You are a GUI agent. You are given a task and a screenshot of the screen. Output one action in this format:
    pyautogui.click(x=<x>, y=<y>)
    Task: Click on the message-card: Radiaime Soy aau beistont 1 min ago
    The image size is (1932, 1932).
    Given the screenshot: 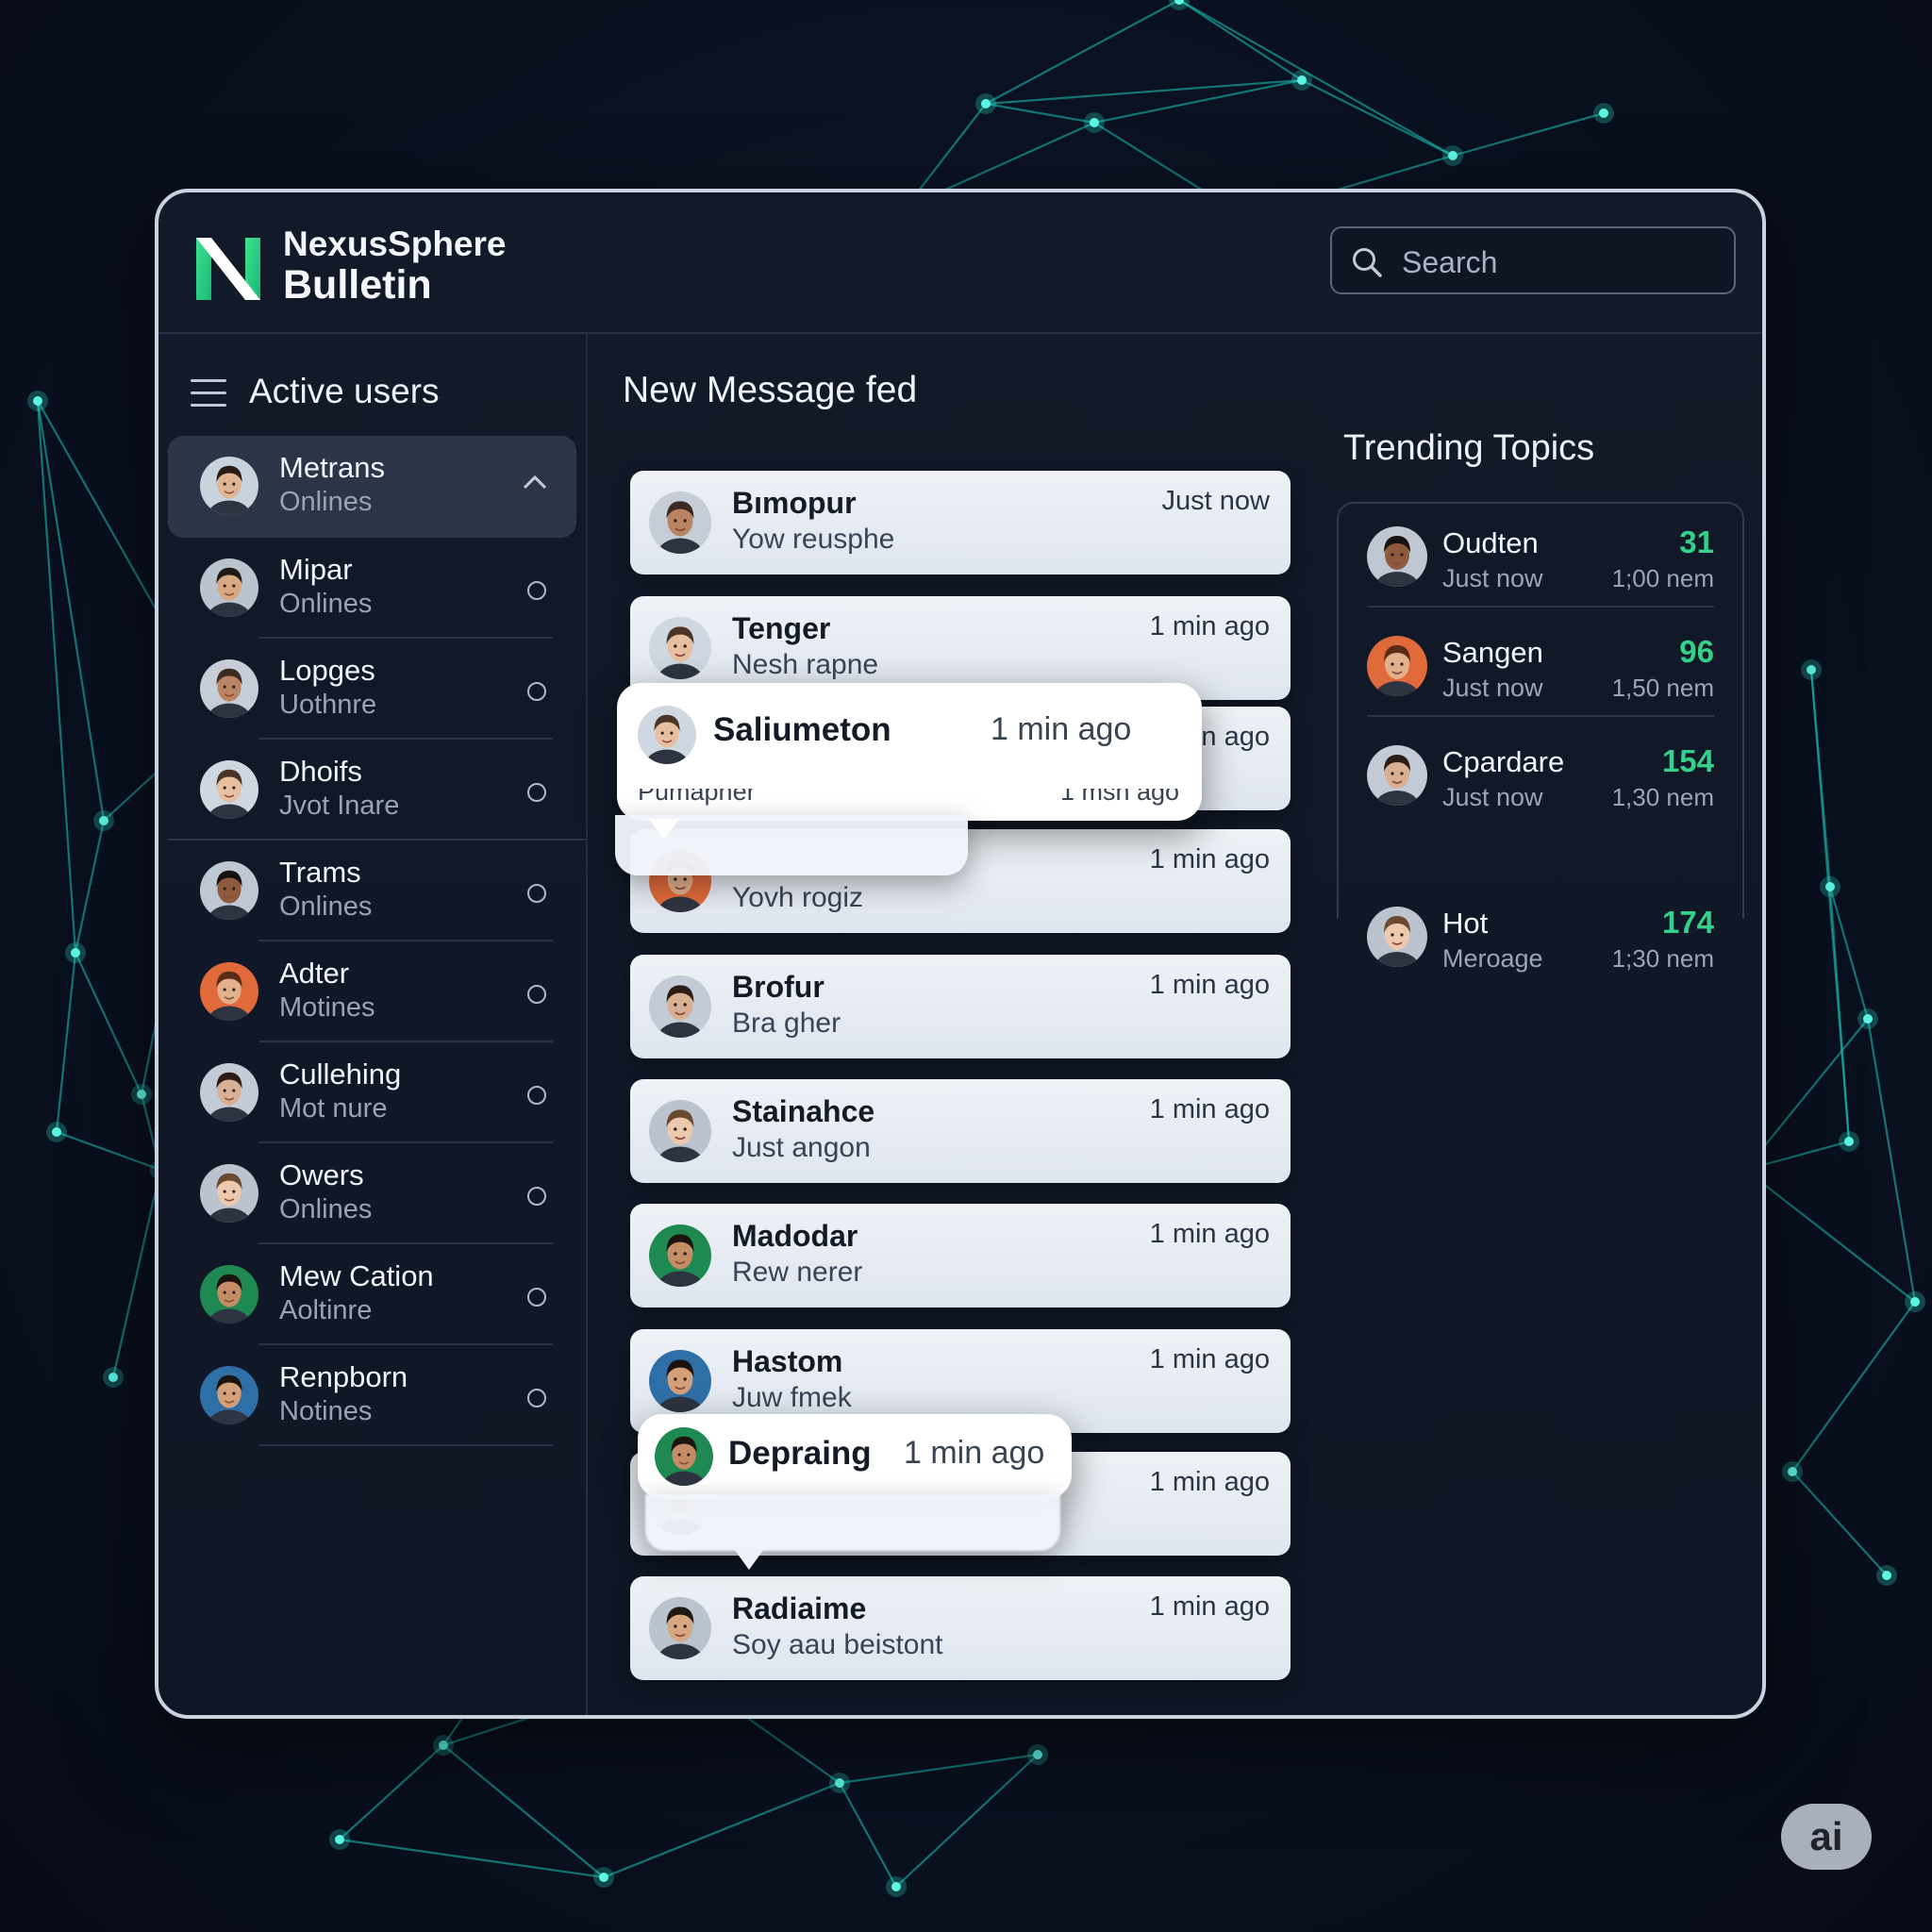 What is the action you would take?
    pyautogui.click(x=960, y=1628)
    